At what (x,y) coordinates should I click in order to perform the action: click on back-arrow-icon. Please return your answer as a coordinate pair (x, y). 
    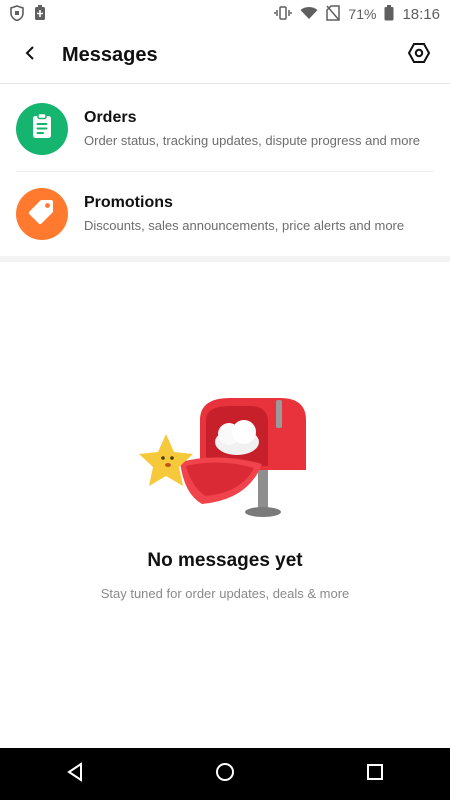
    Looking at the image, I should click on (30, 55).